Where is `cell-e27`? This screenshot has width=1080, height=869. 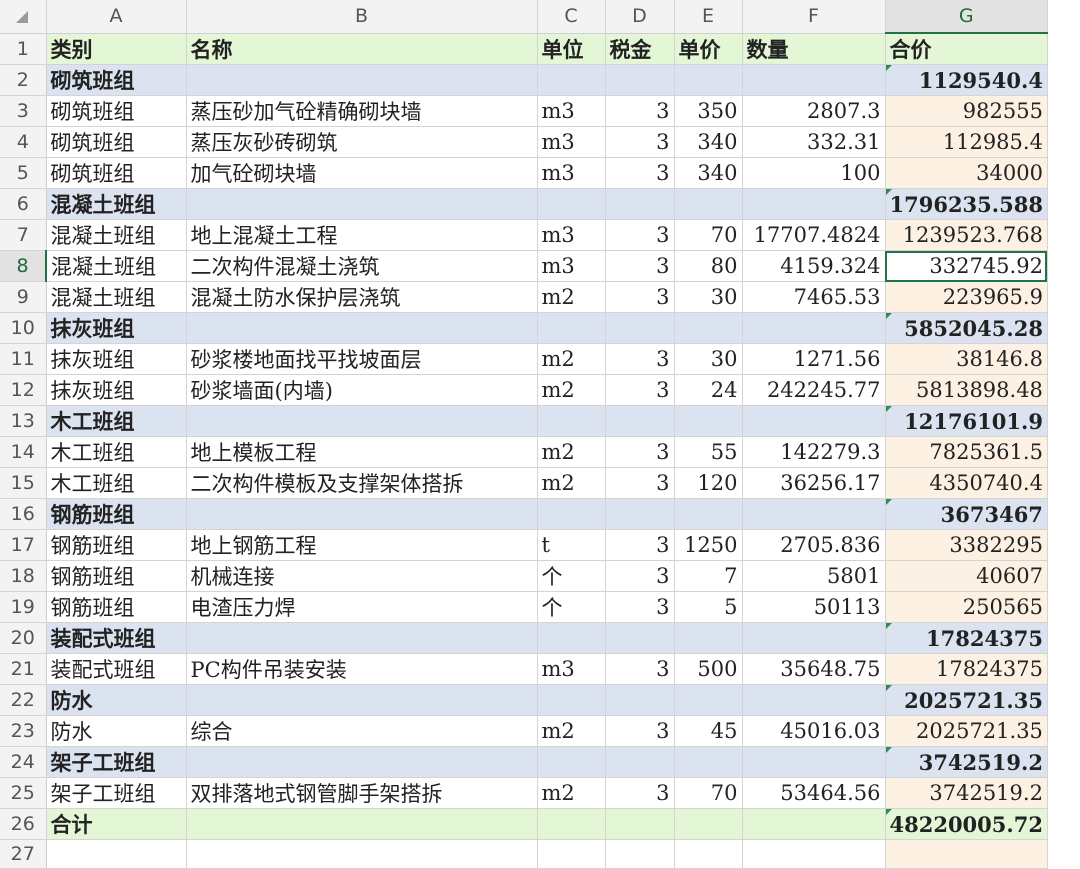 cell-e27 is located at coordinates (708, 854).